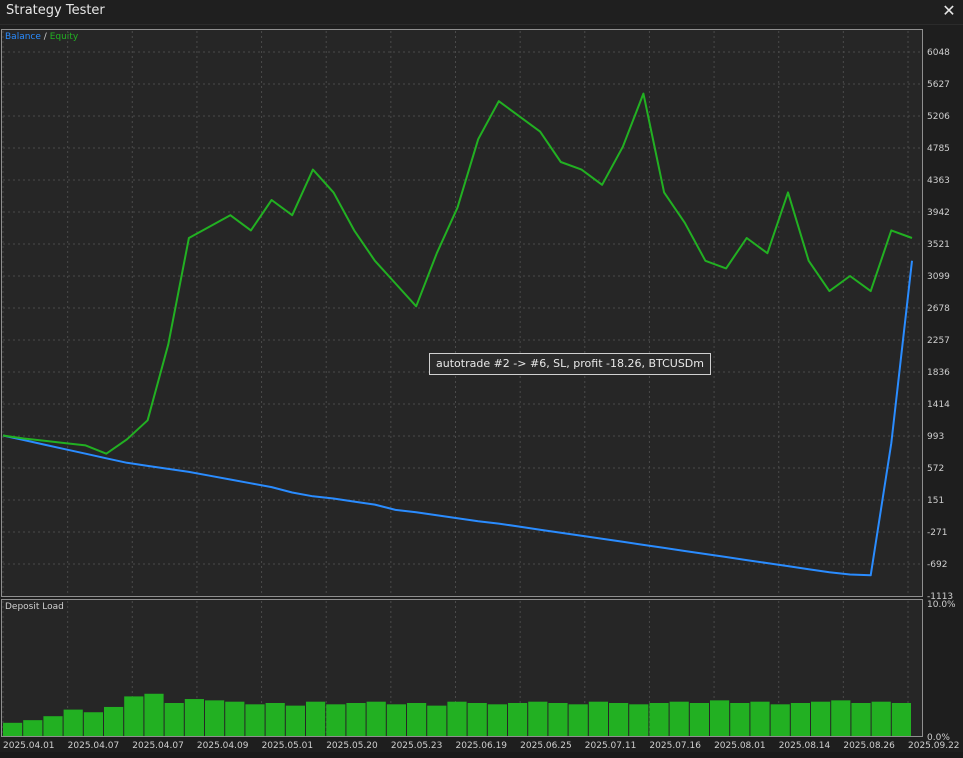 The width and height of the screenshot is (963, 758). What do you see at coordinates (937, 565) in the screenshot?
I see `y-tick-label: -692` at bounding box center [937, 565].